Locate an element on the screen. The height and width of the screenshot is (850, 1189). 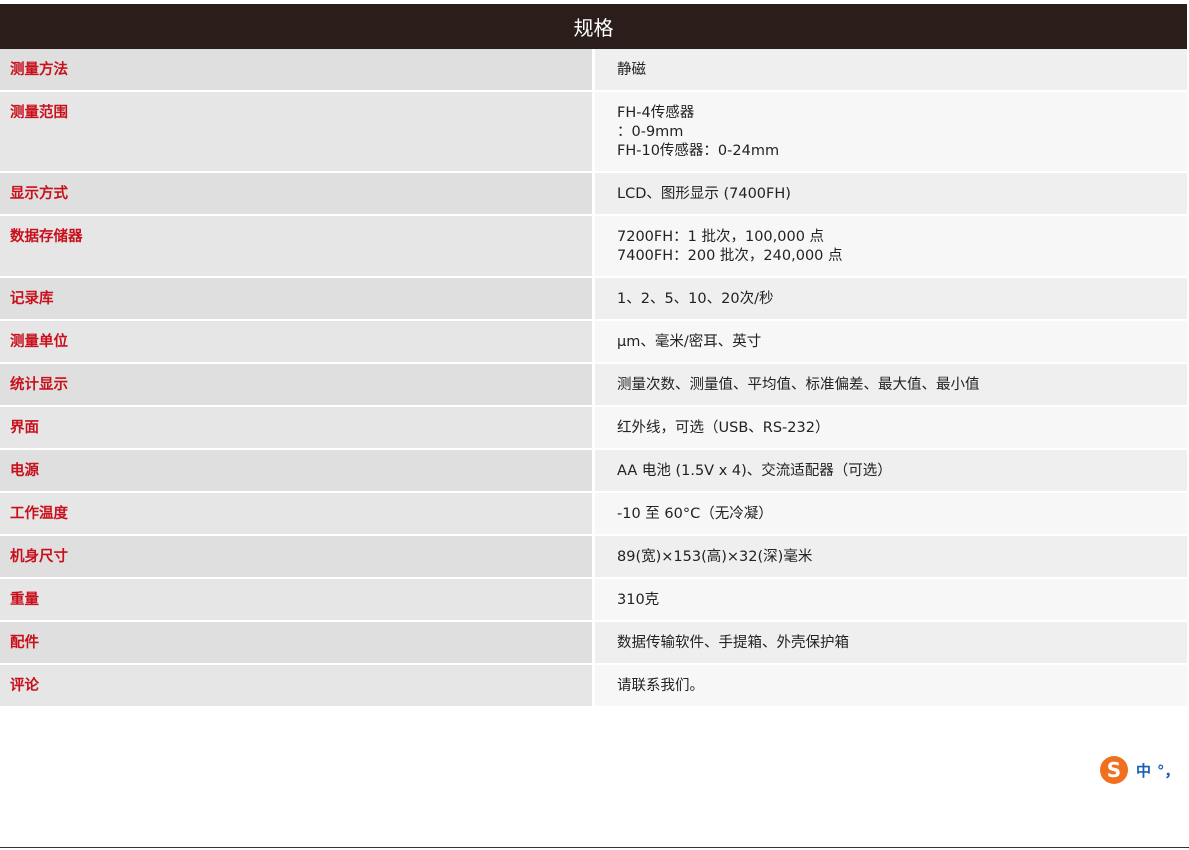
spec-label: 机身尺寸 is located at coordinates (297, 557).